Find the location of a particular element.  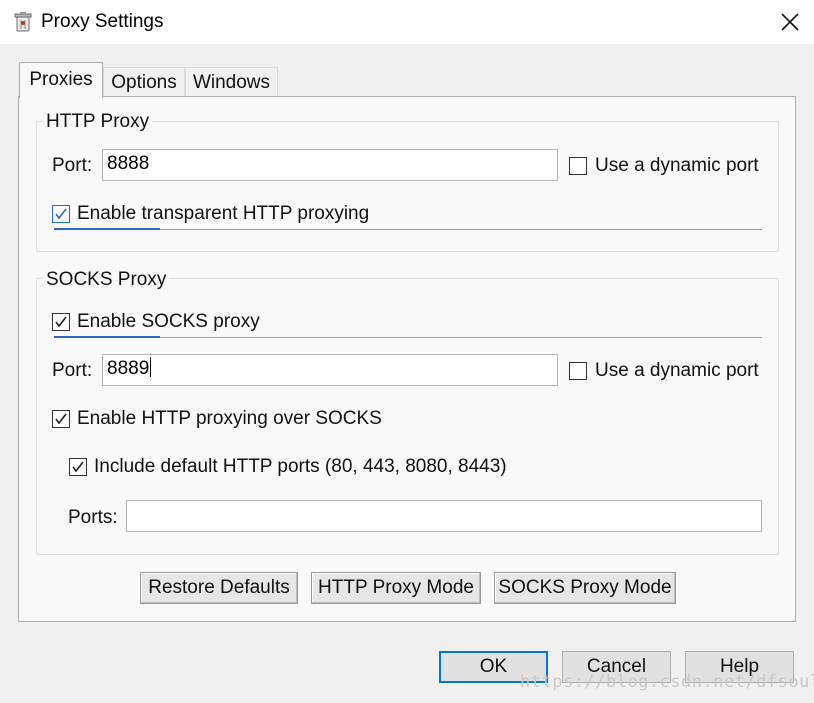

http-over-socks-checkbox is located at coordinates (61, 419).